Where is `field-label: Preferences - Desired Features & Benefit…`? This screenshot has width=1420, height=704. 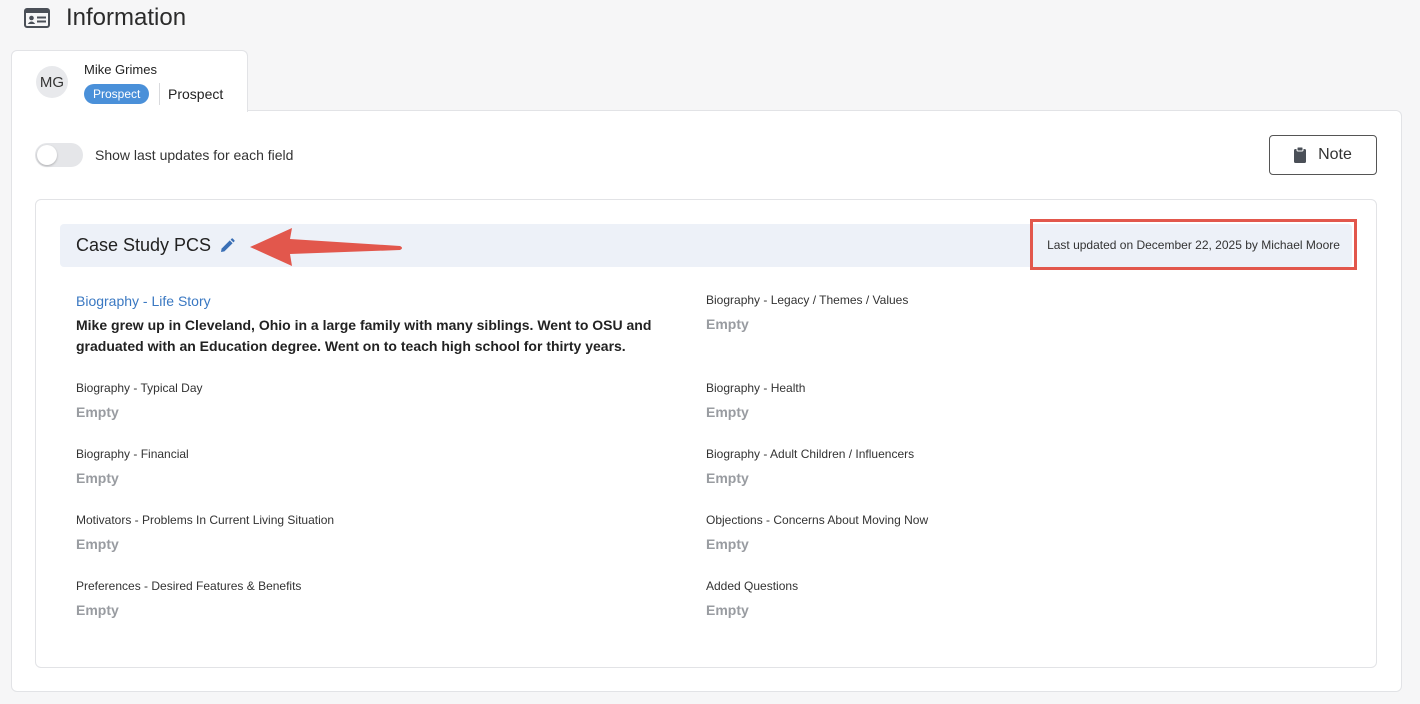
field-label: Preferences - Desired Features & Benefit… is located at coordinates (189, 586).